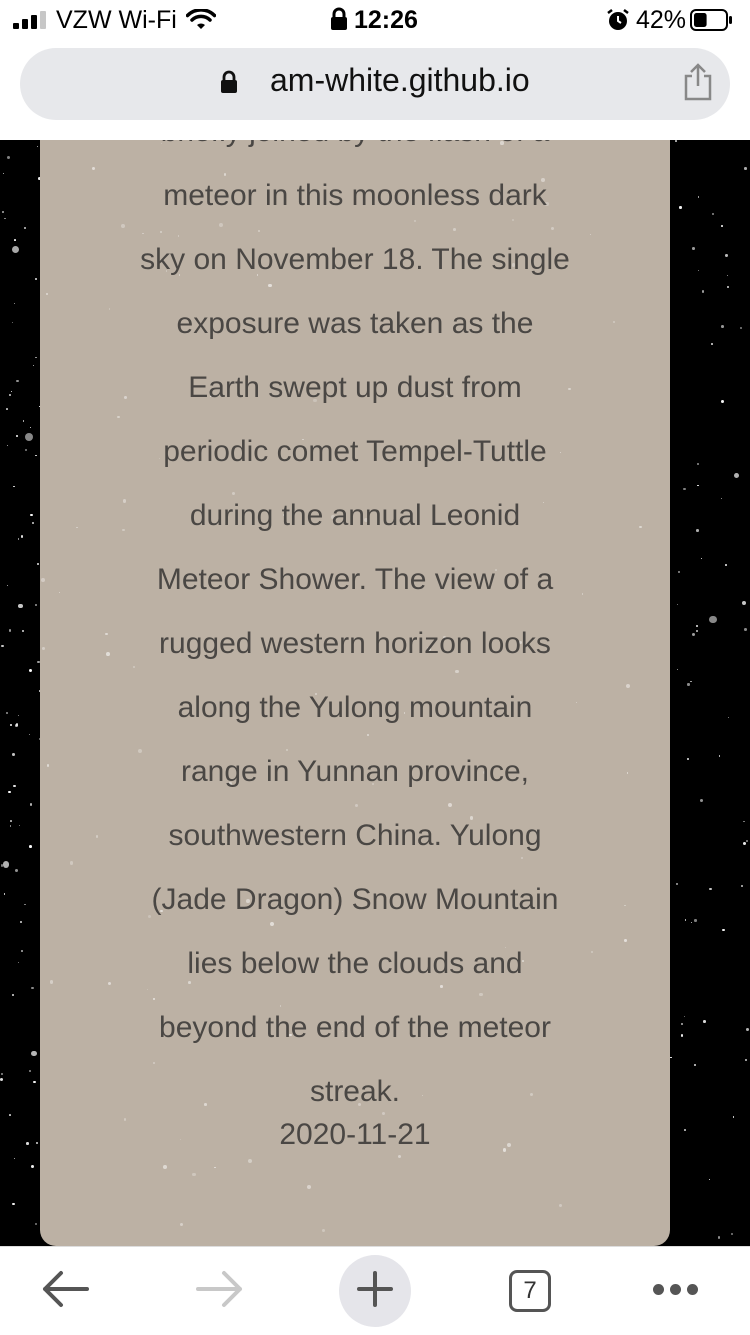 The image size is (750, 1335). I want to click on new-tab-circle, so click(375, 1291).